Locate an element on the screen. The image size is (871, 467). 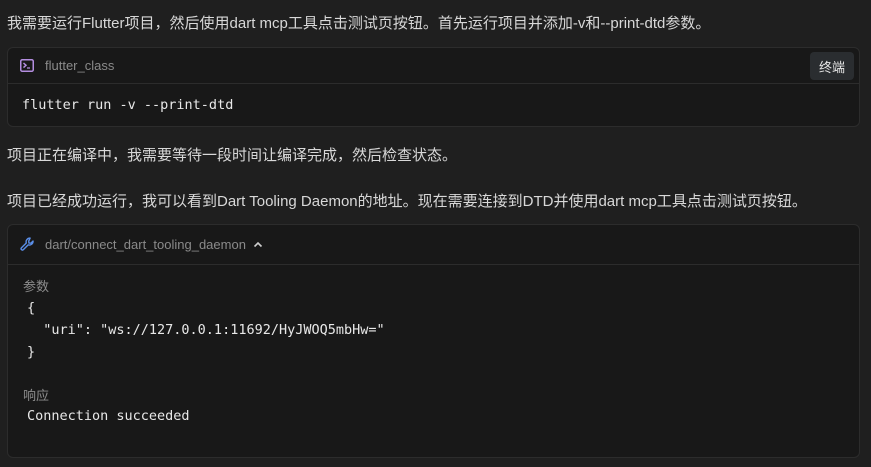
response-text: Connection succeeded is located at coordinates (108, 416).